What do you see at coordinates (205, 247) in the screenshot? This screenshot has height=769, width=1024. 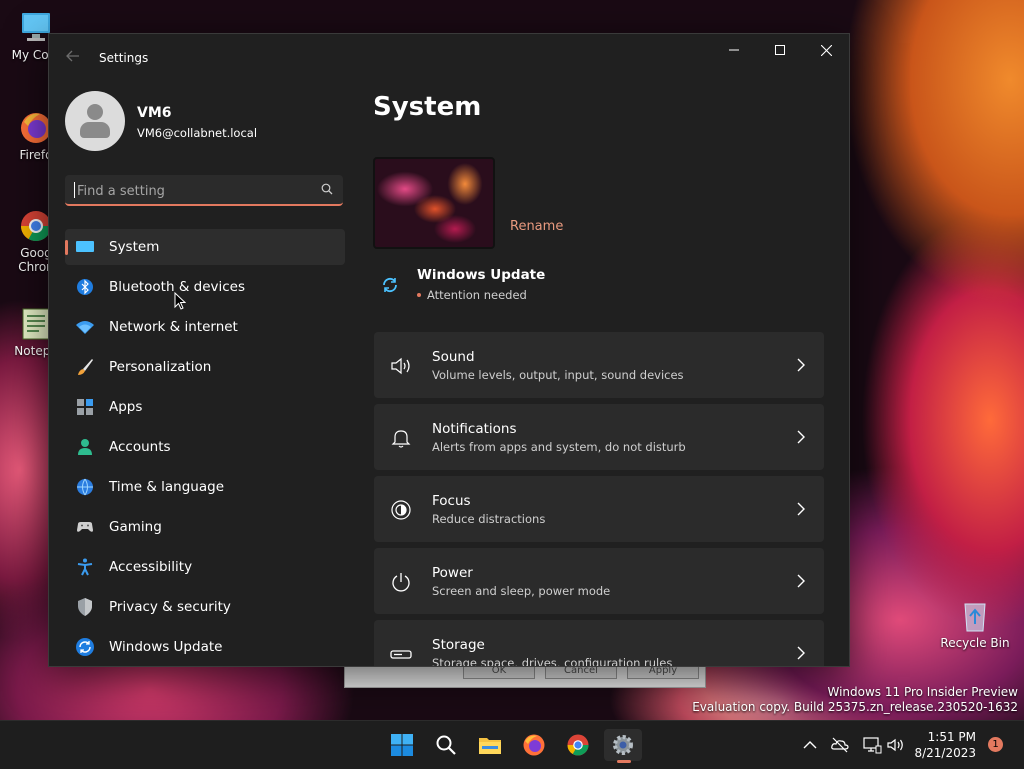 I see `sidebar-item-system: System` at bounding box center [205, 247].